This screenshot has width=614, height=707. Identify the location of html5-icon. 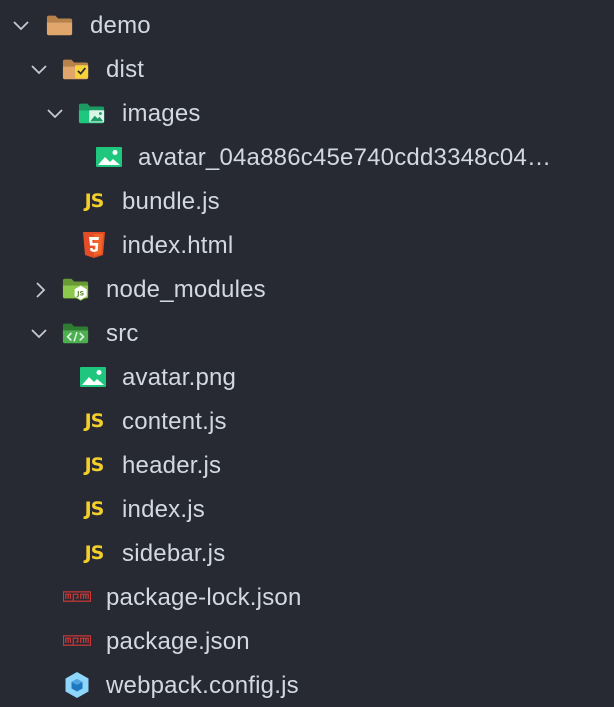
(94, 245).